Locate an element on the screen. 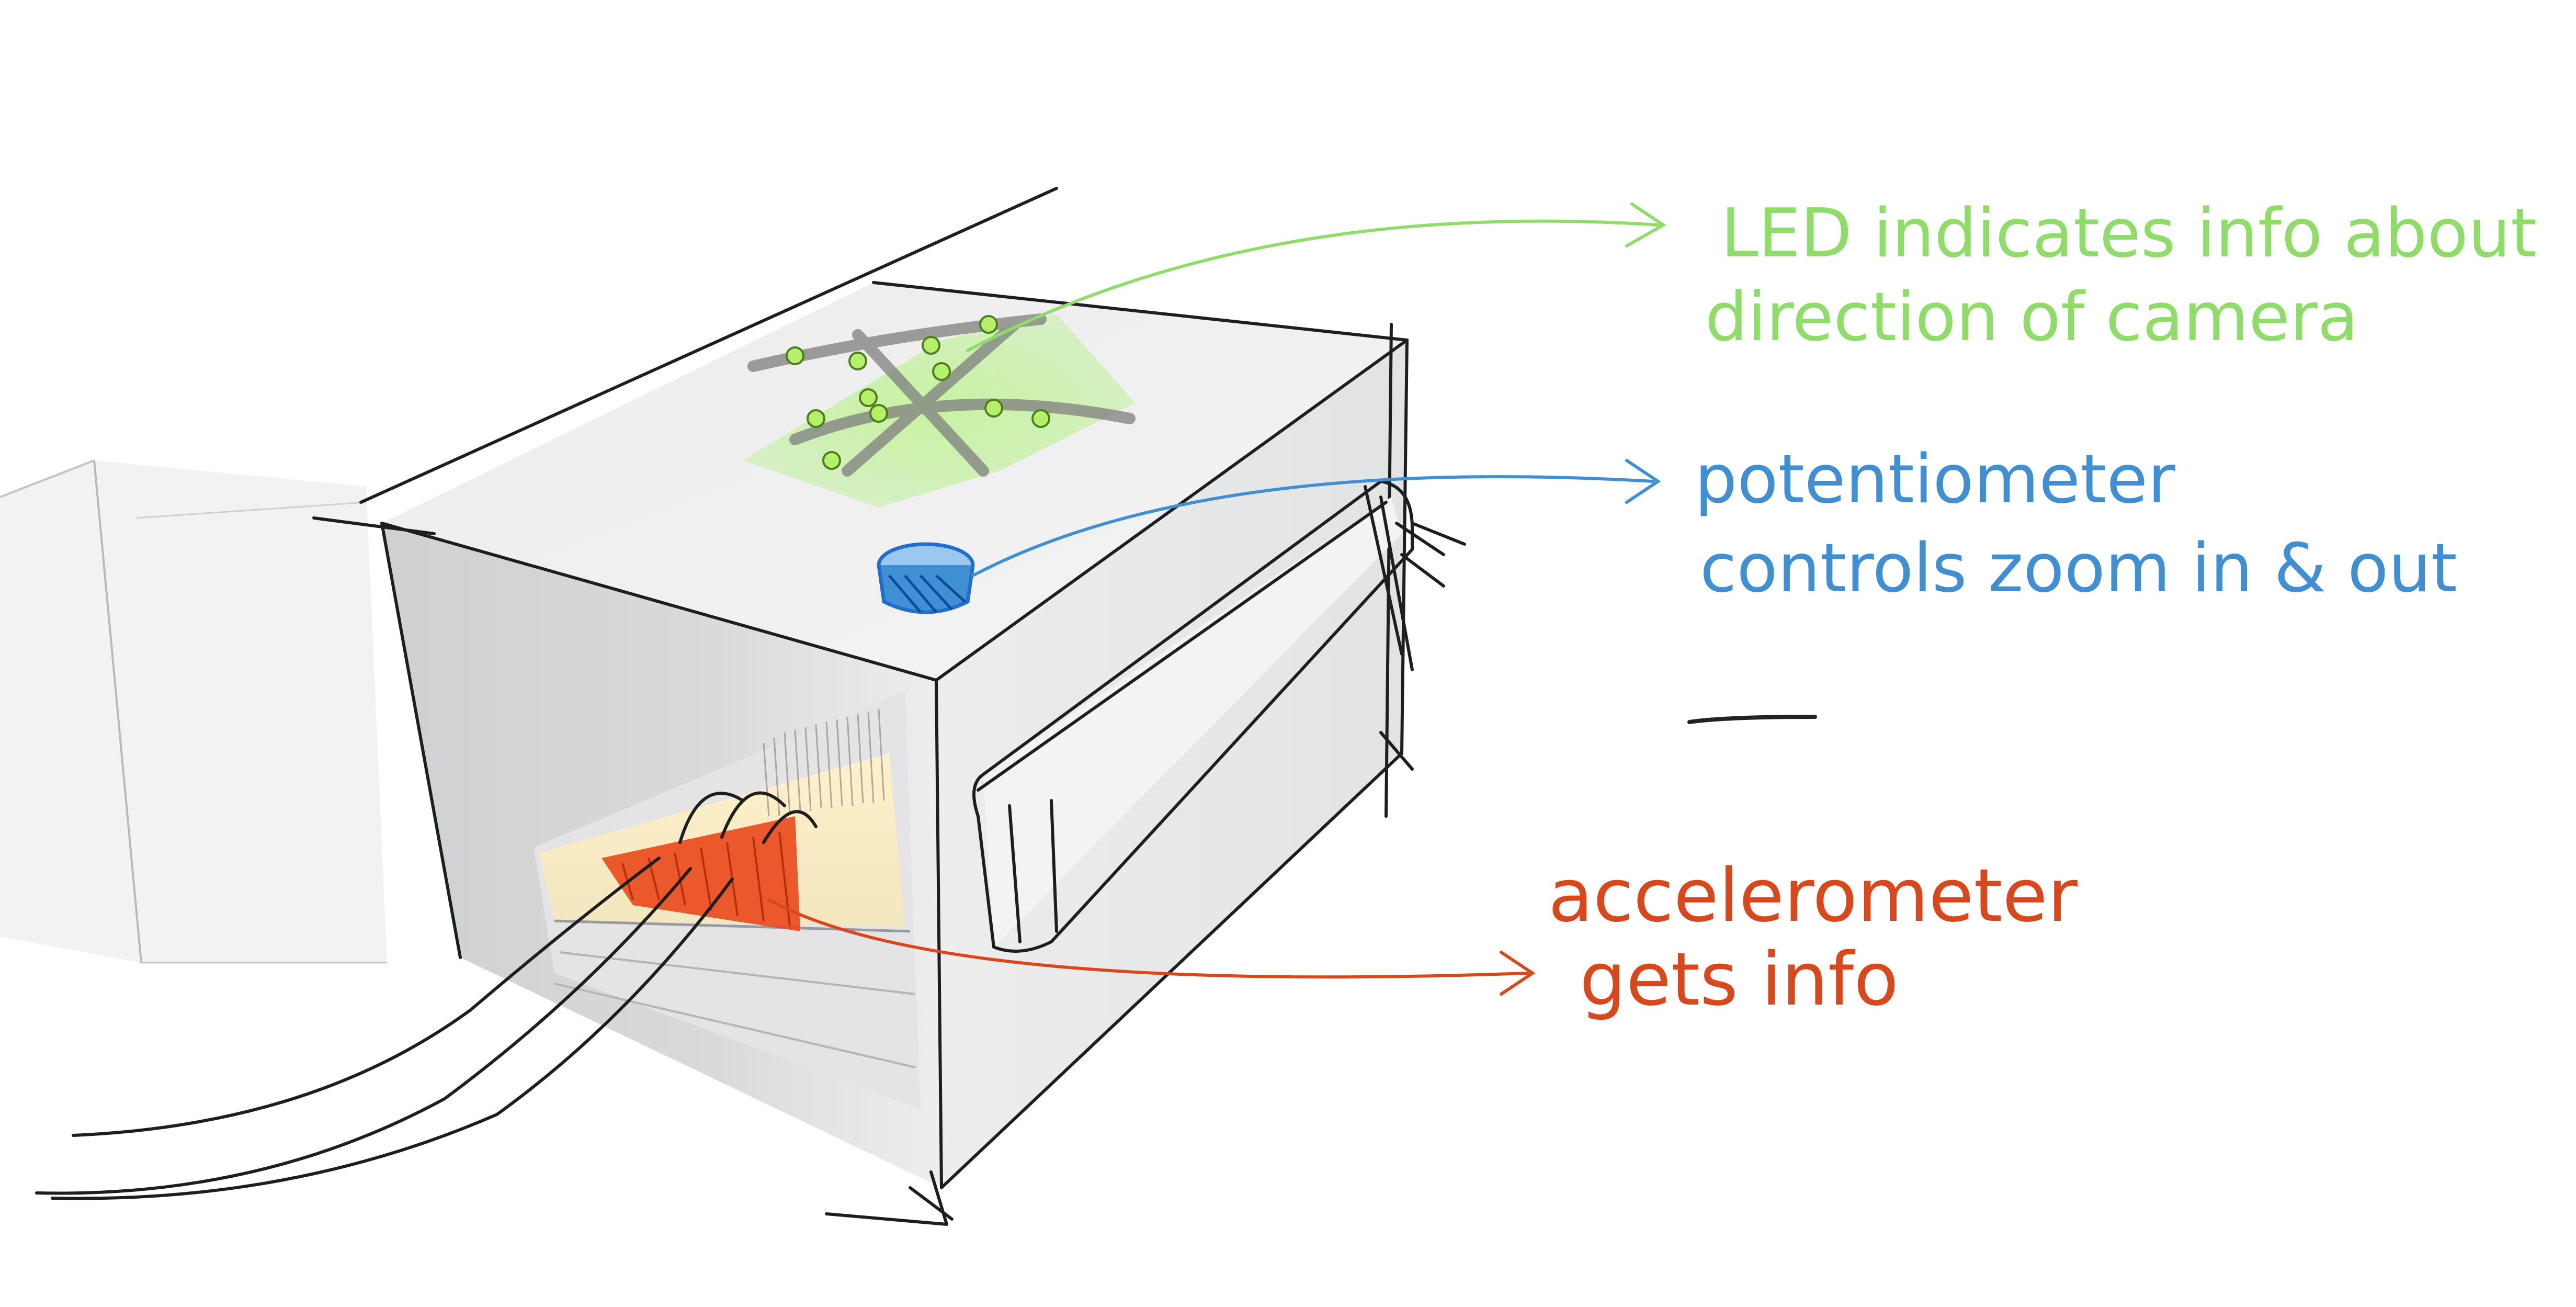  background-wall is located at coordinates (193, 711).